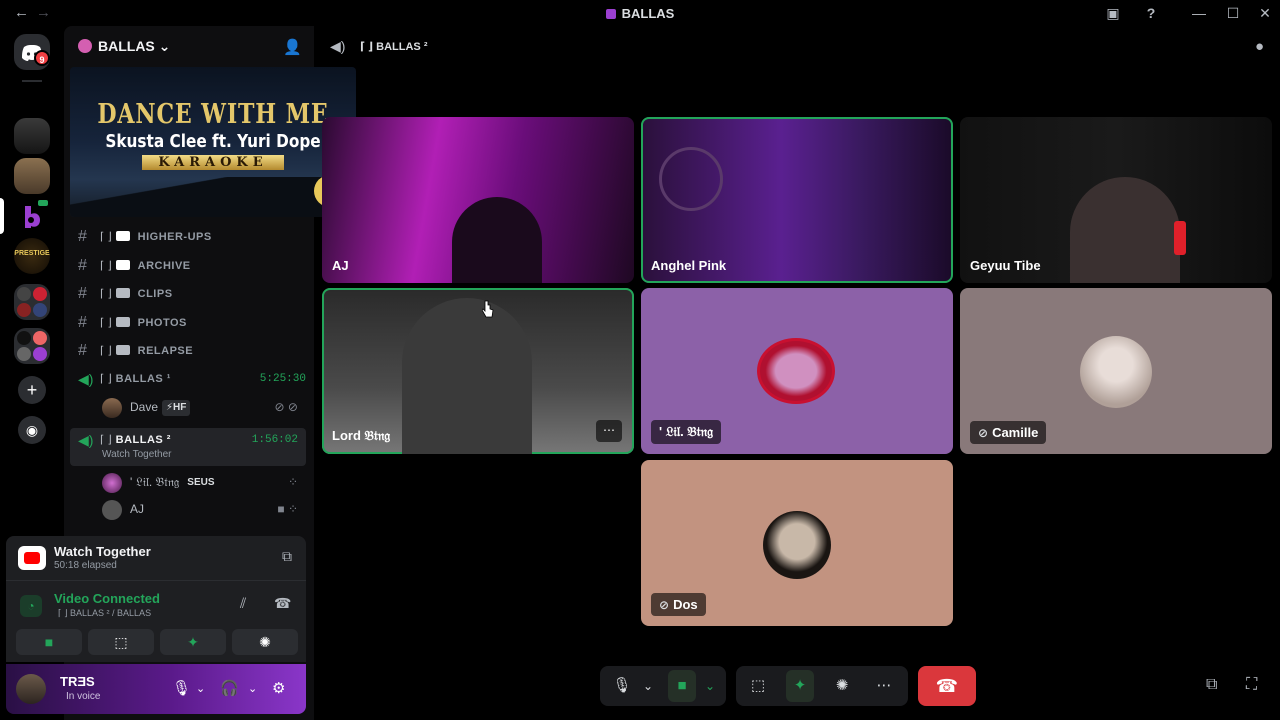  I want to click on channel-relapse: # ⌈ ⌋ RELAPSE, so click(192, 351).